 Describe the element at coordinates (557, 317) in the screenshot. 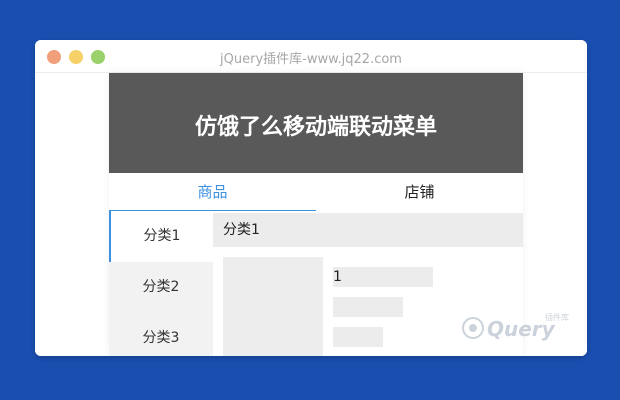

I see `svg-text: 插件库` at that location.